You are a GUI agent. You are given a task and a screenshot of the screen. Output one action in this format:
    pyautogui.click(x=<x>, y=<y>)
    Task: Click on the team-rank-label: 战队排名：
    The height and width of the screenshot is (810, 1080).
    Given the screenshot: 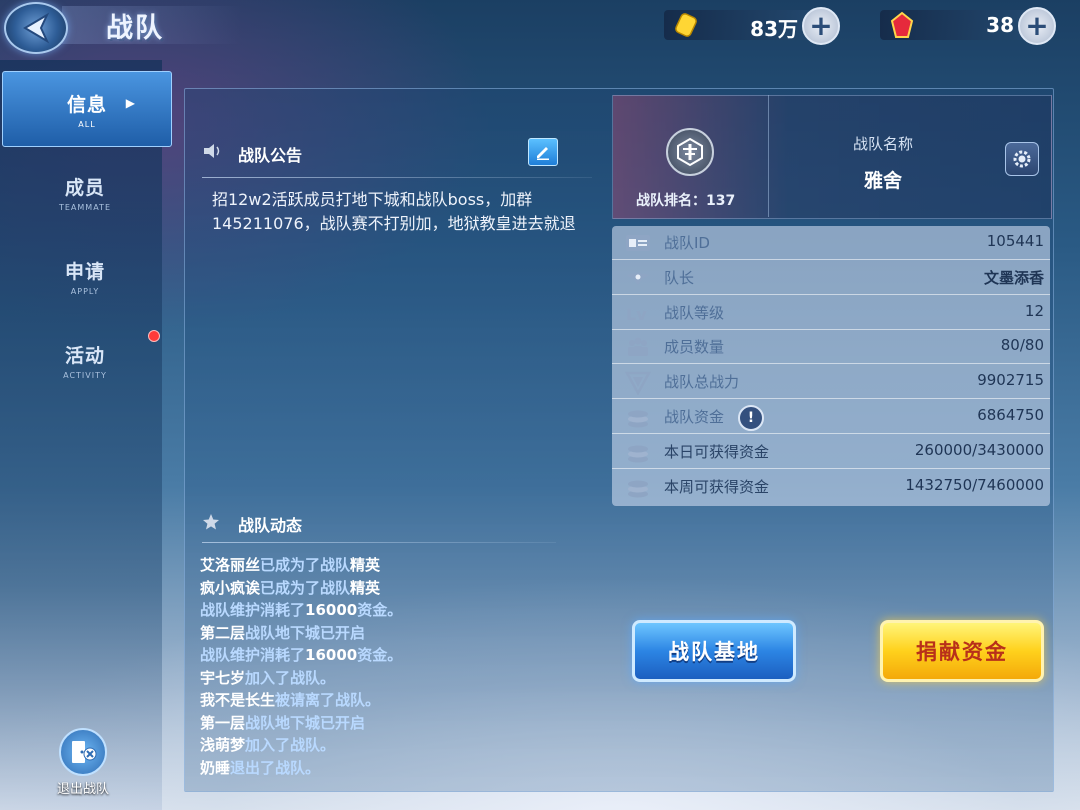 What is the action you would take?
    pyautogui.click(x=671, y=201)
    